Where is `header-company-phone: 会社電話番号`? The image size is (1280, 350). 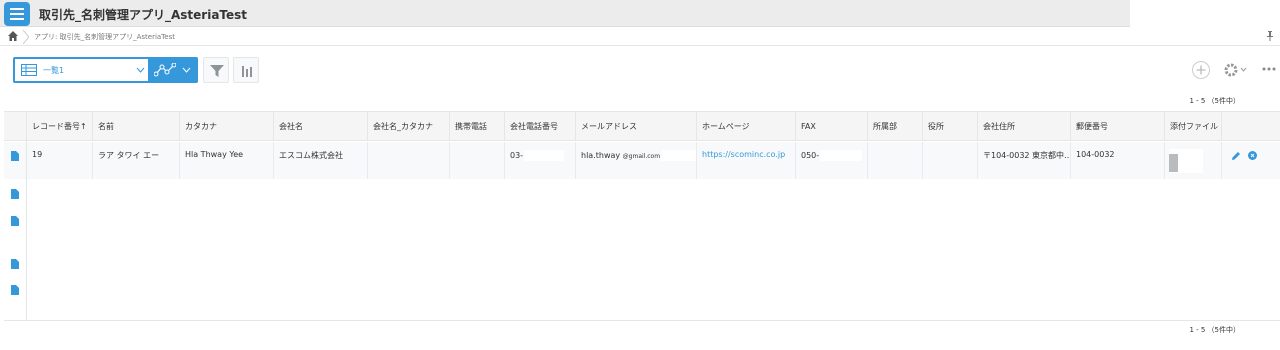 header-company-phone: 会社電話番号 is located at coordinates (540, 126).